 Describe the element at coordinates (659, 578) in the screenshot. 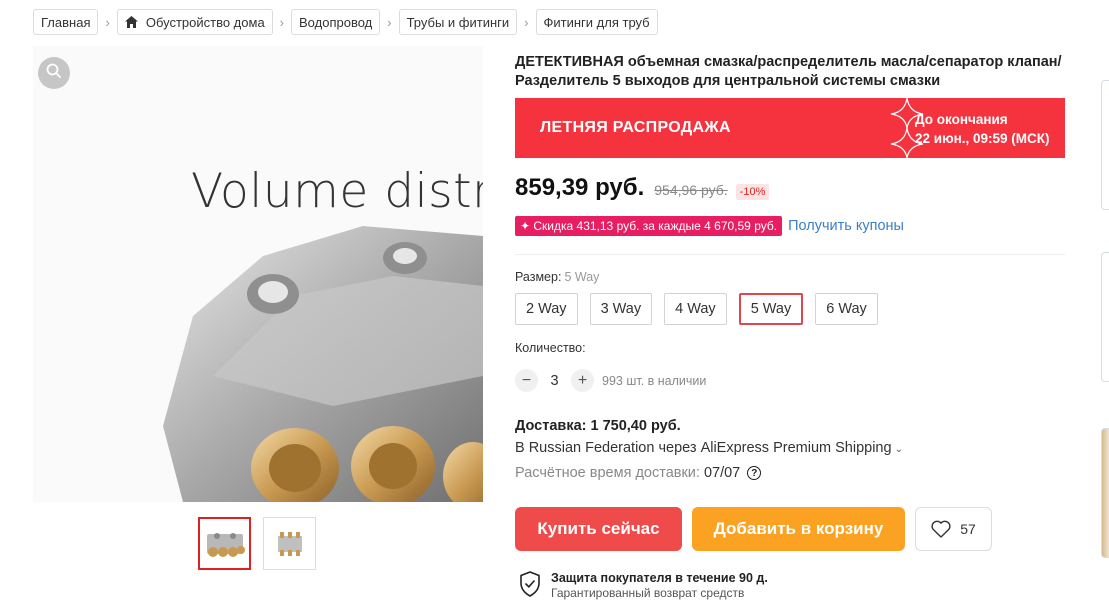

I see `buyer-protection-title: Защита покупателя в течение 90 д.` at that location.